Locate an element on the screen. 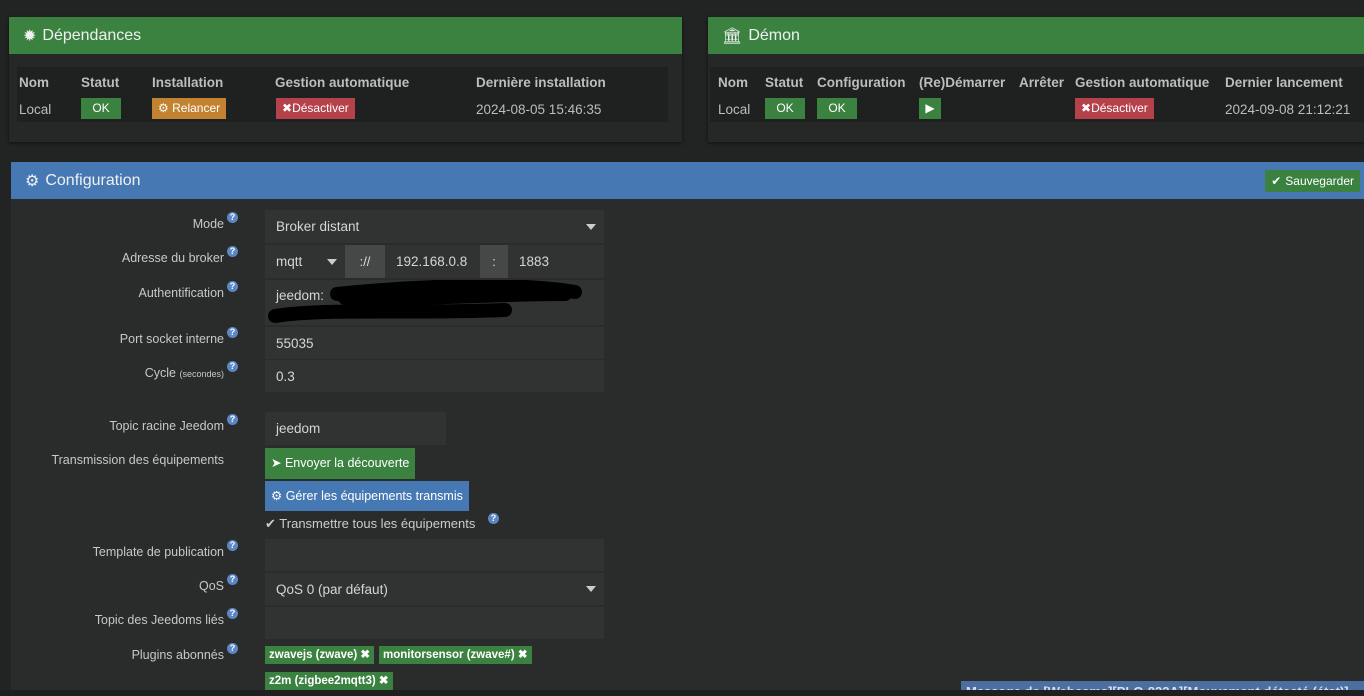 The image size is (1364, 696). host-input: 192.168.0.8 is located at coordinates (432, 261).